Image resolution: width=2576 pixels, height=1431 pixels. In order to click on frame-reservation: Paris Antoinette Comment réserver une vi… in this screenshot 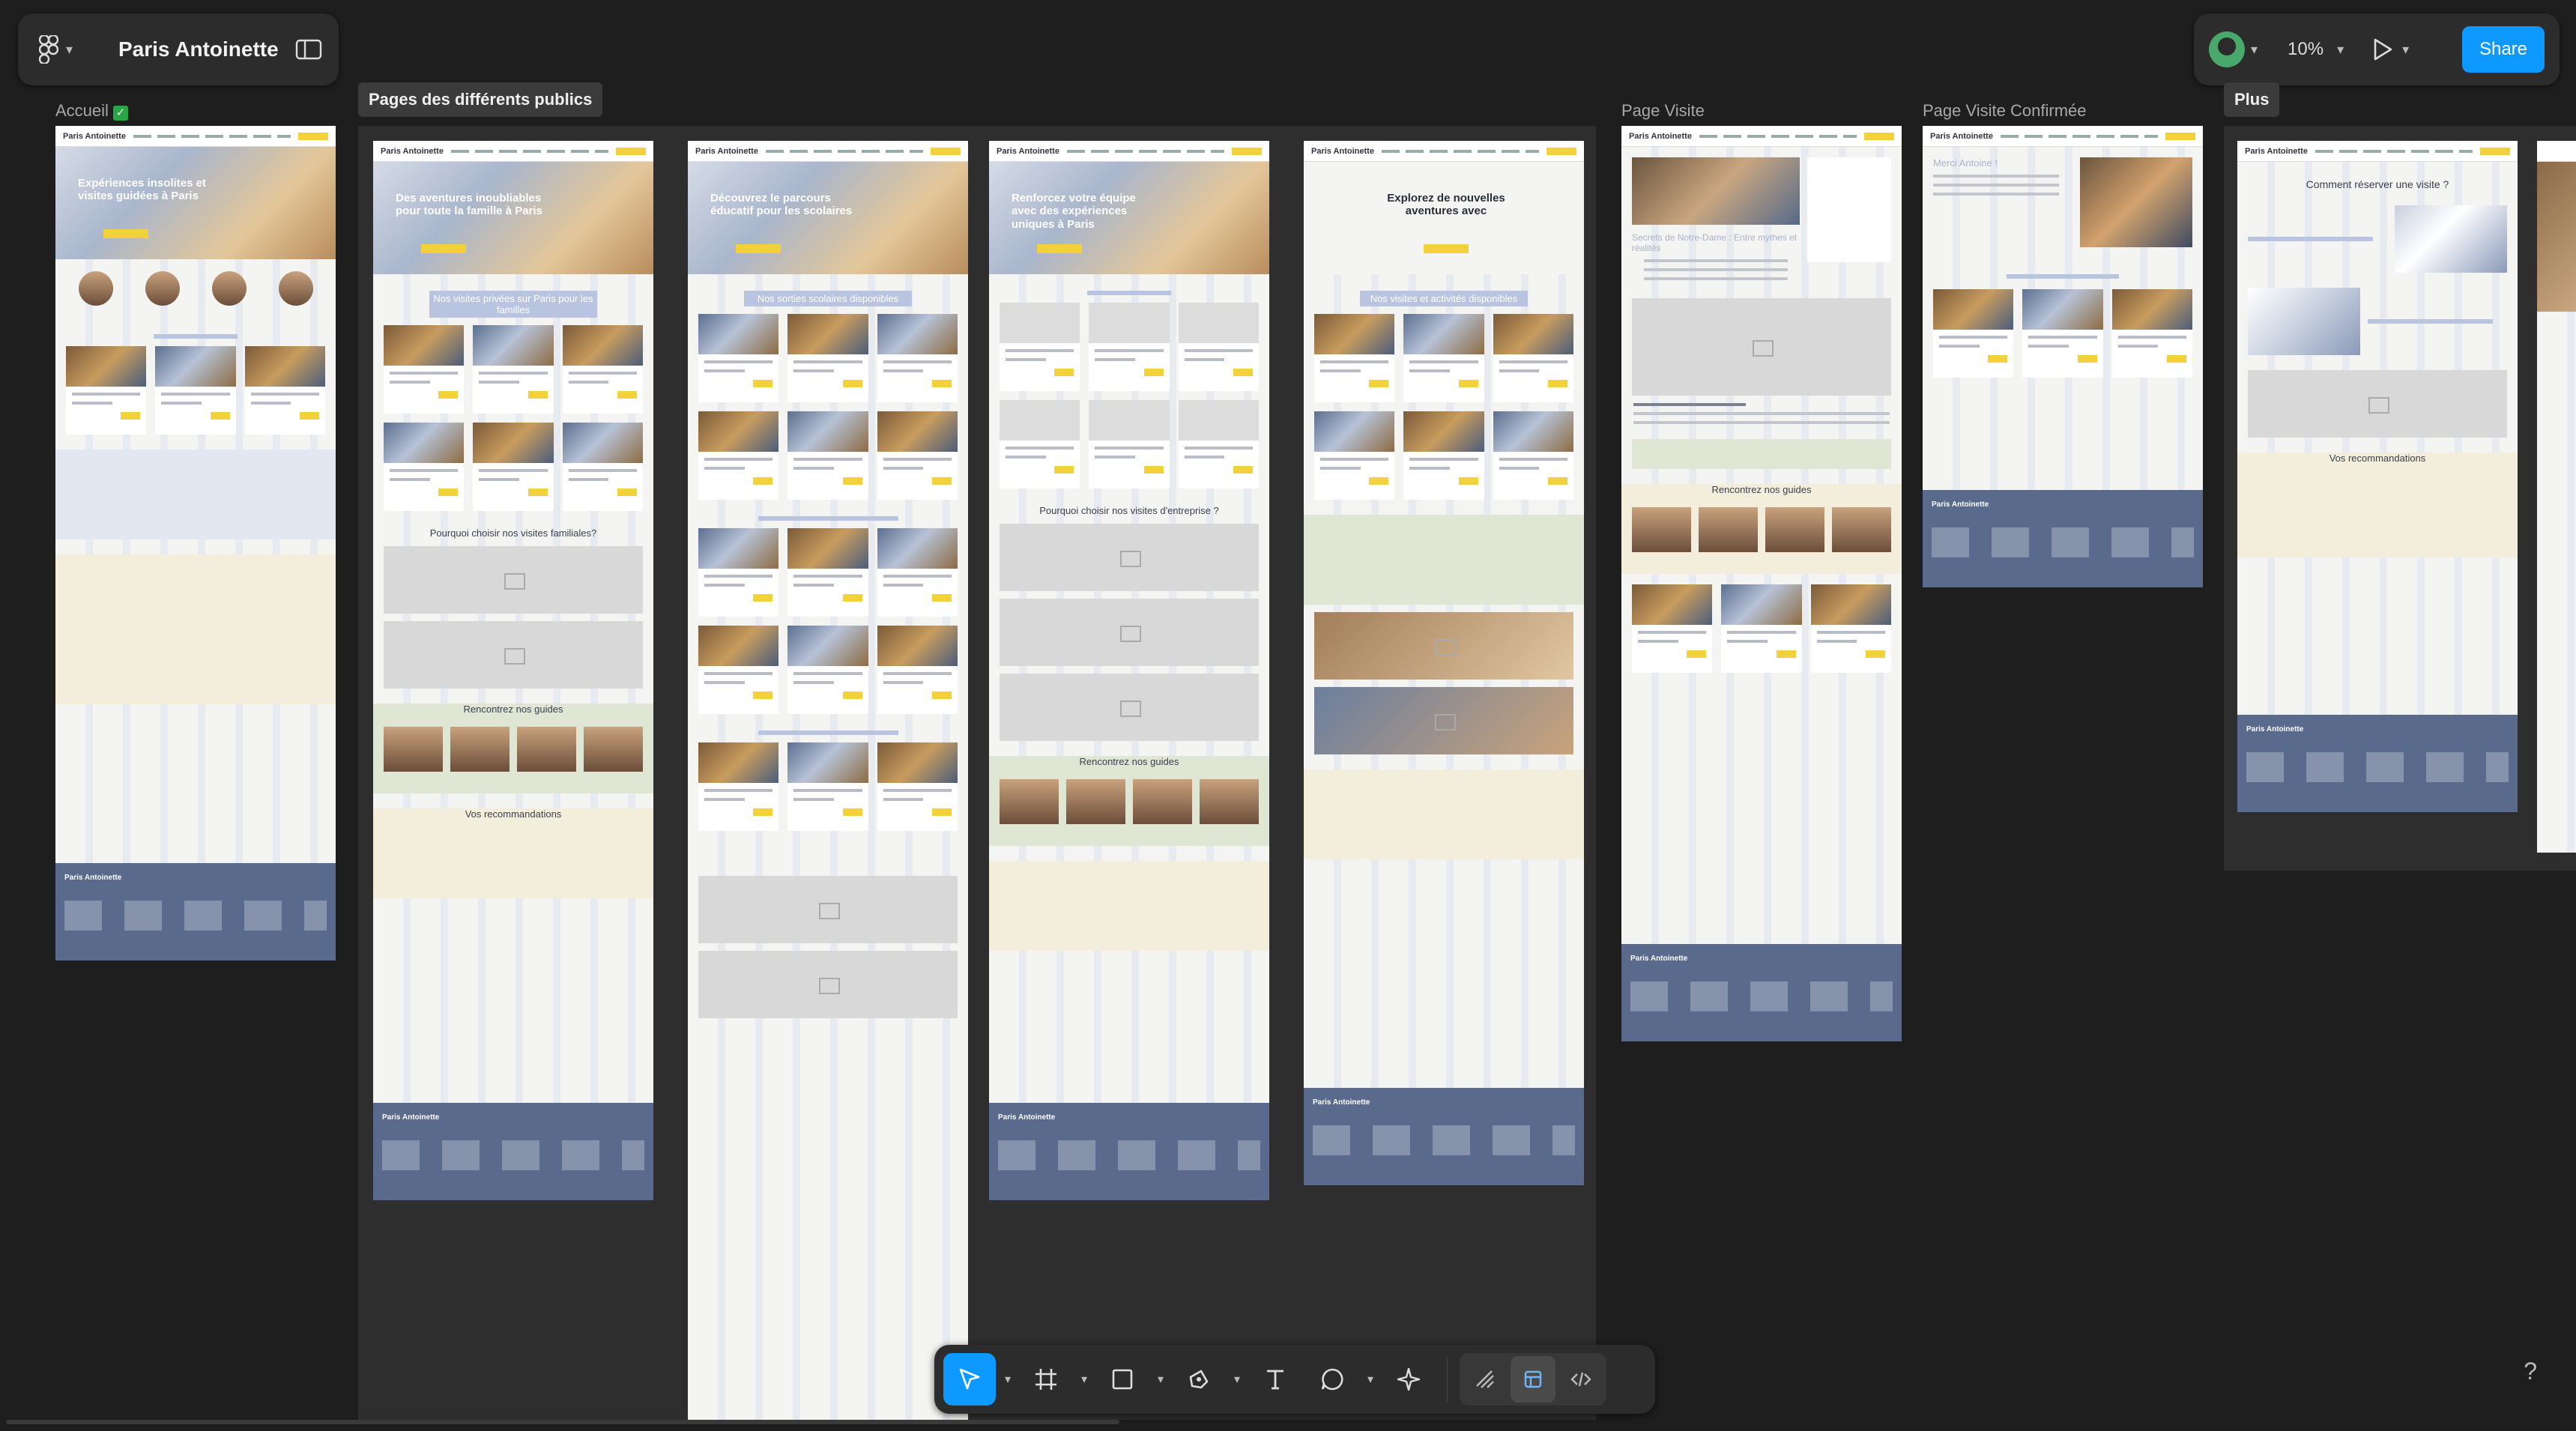, I will do `click(2377, 476)`.